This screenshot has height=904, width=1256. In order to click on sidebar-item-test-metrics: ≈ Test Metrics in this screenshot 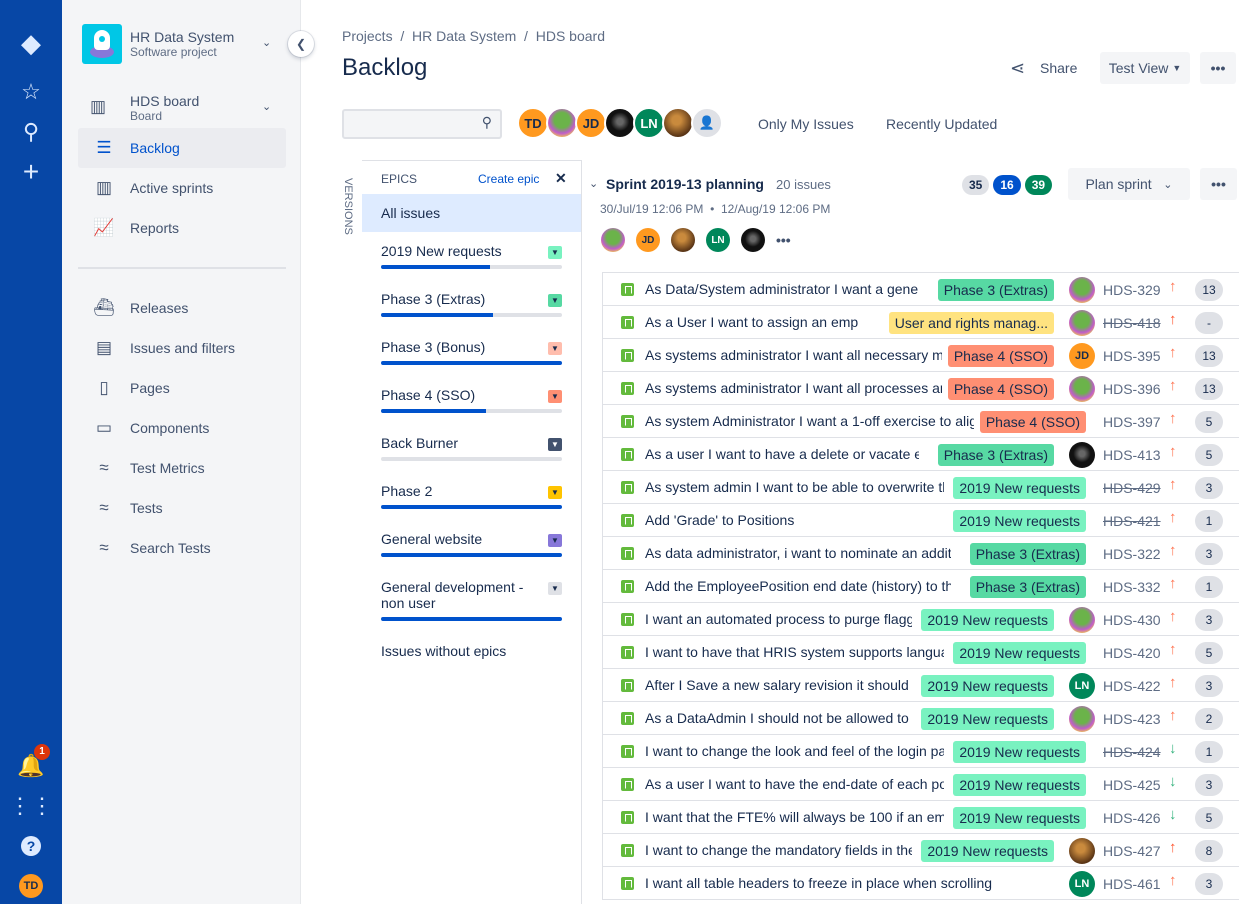, I will do `click(182, 468)`.